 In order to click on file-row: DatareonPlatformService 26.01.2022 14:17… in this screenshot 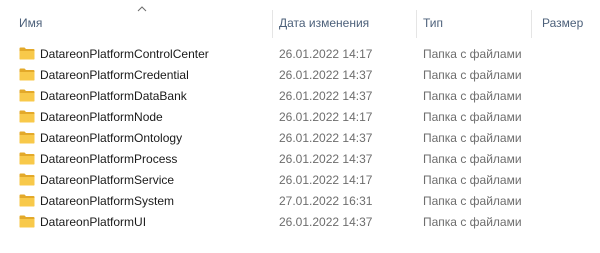, I will do `click(300, 179)`.